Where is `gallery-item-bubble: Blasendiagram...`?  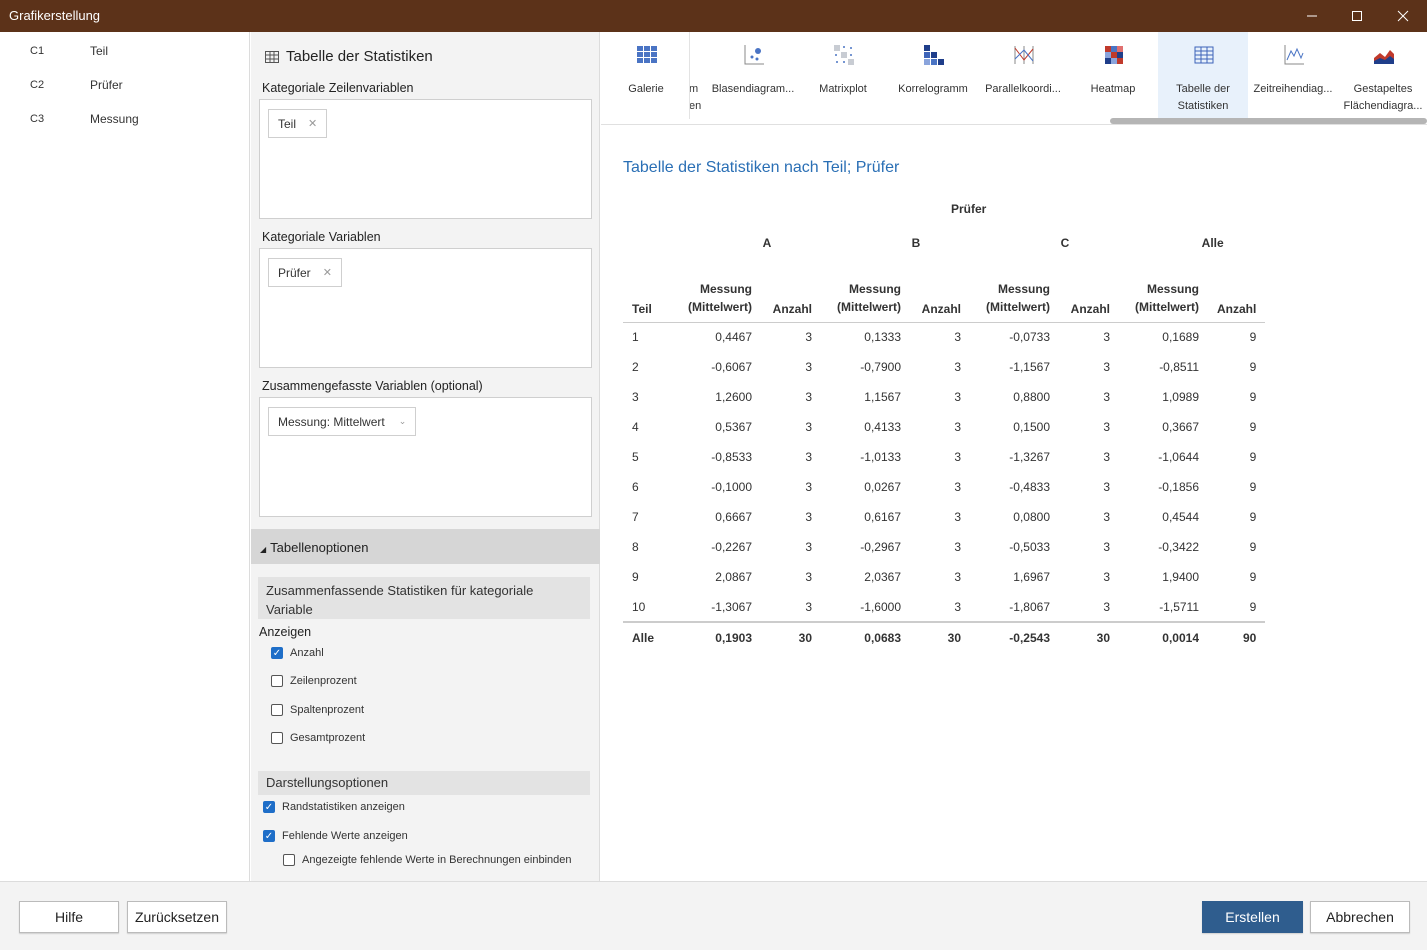 gallery-item-bubble: Blasendiagram... is located at coordinates (753, 75).